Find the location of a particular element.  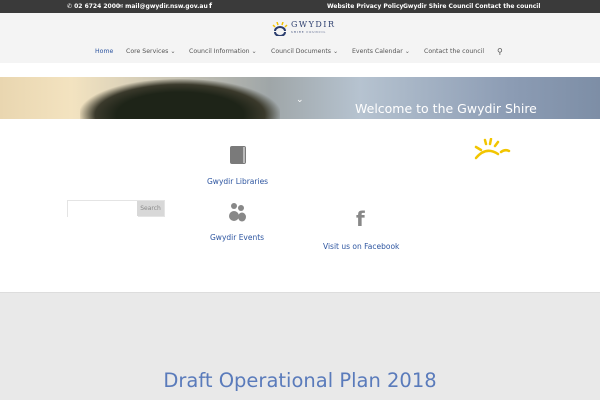

nav-council-documents: Council Documents ⌄ is located at coordinates (304, 51).